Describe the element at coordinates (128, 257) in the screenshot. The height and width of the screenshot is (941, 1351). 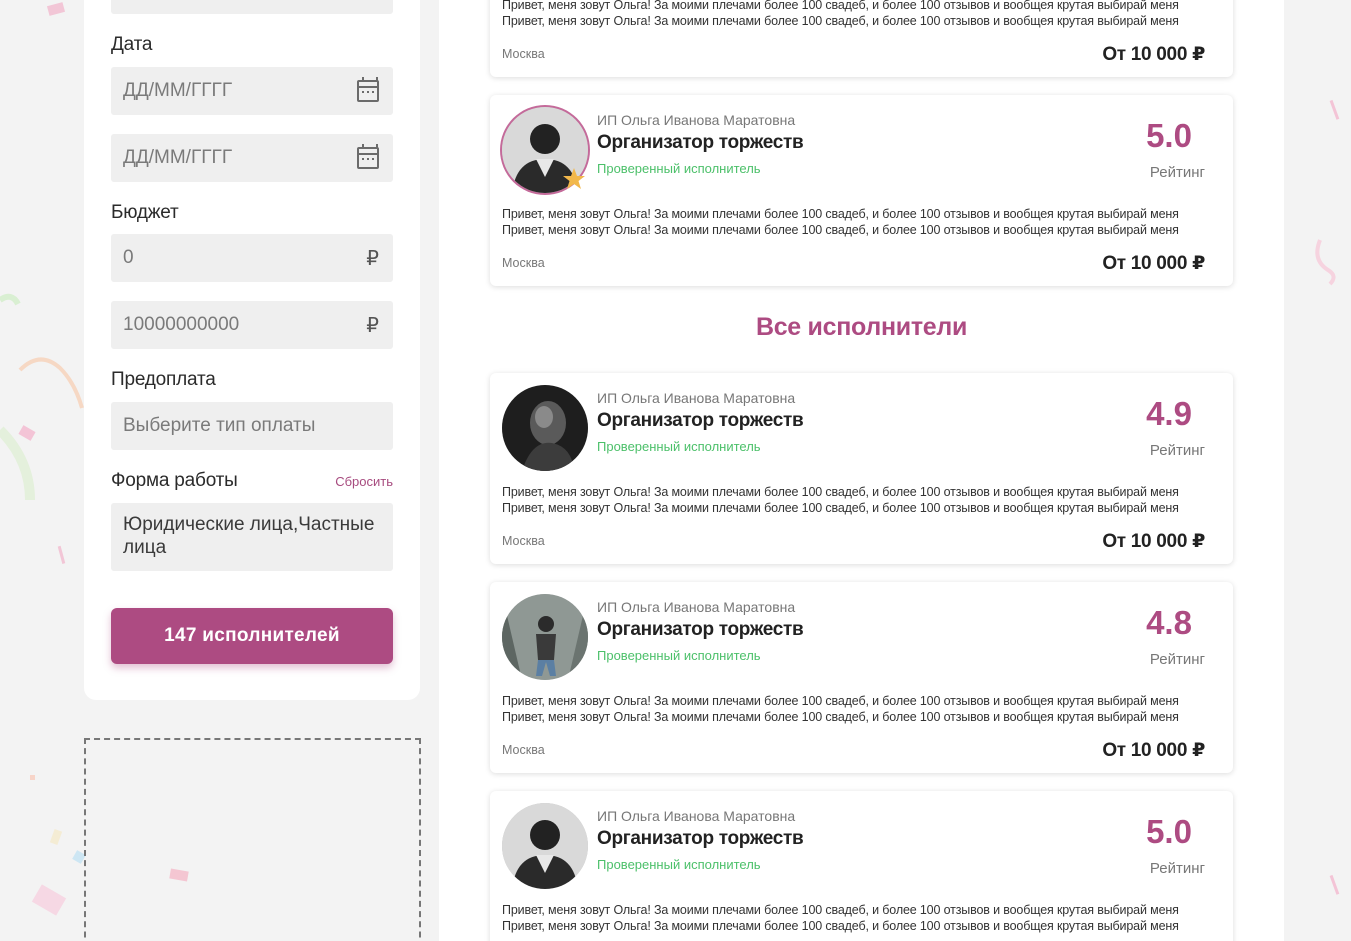
I see `budget-min-value: 0` at that location.